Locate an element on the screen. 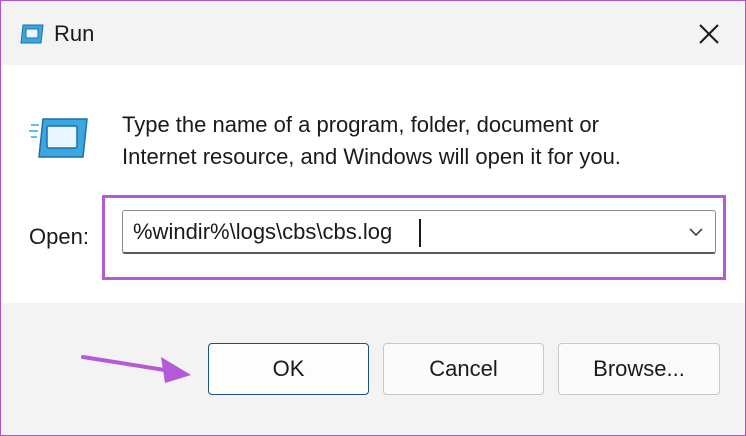 The image size is (746, 436). chevron-down-icon is located at coordinates (696, 232).